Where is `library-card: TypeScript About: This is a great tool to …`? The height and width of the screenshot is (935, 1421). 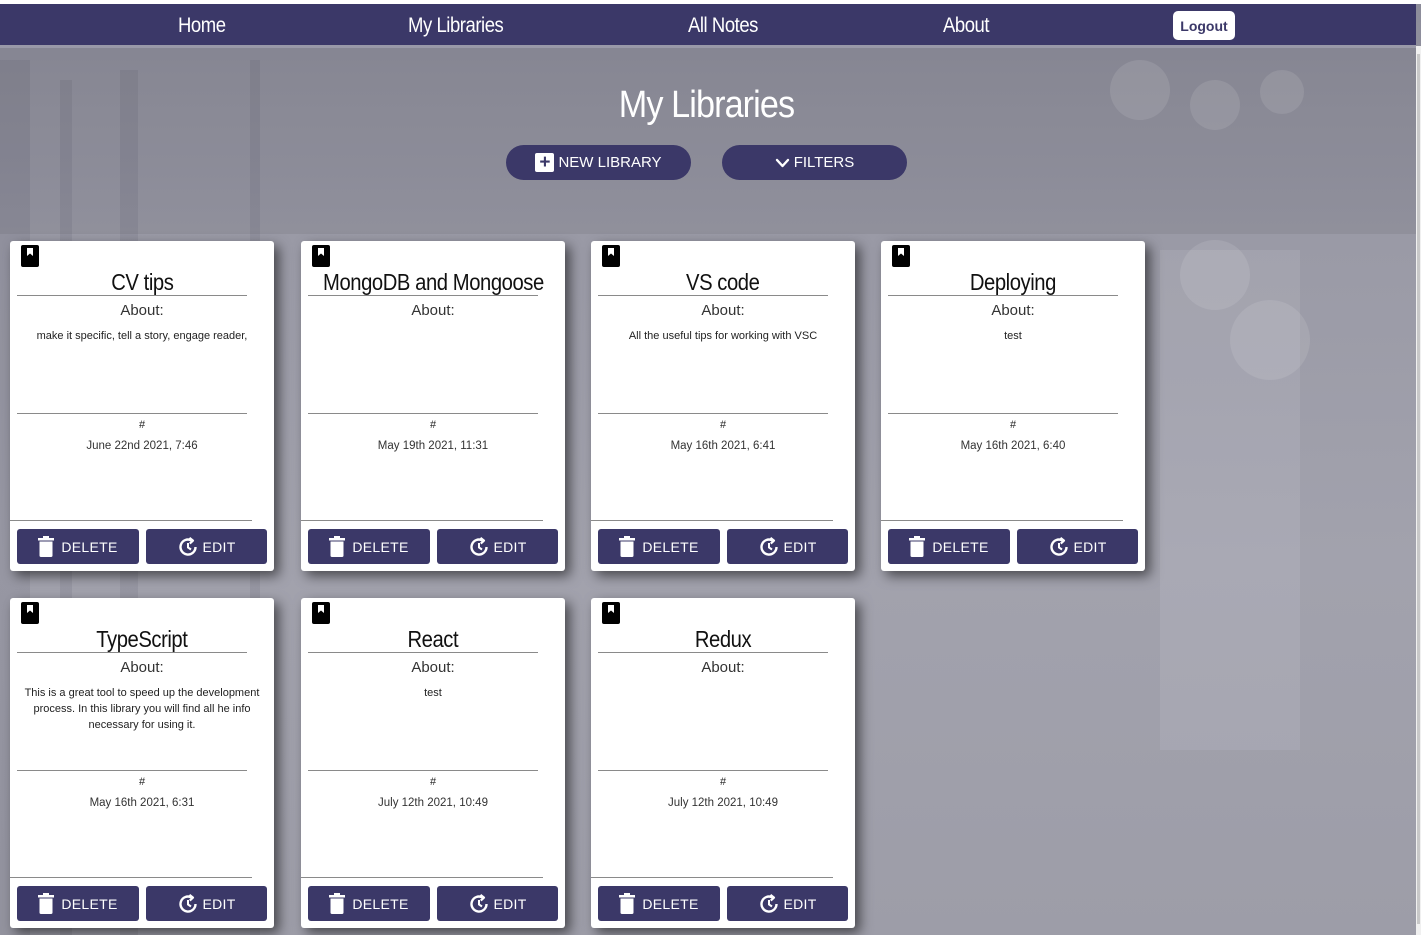
library-card: TypeScript About: This is a great tool to … is located at coordinates (142, 763).